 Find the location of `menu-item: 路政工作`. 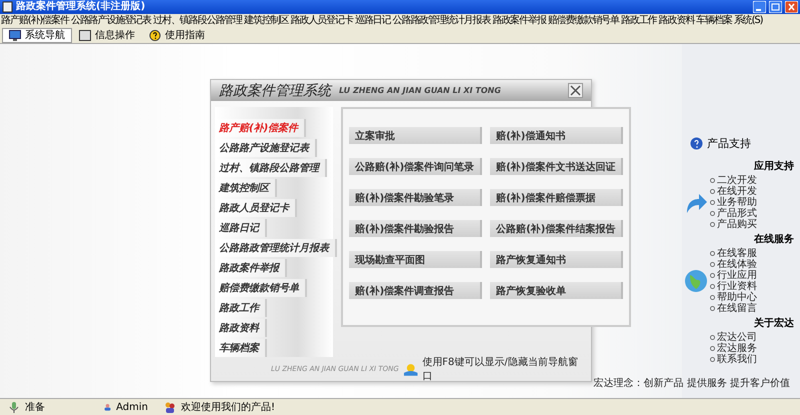

menu-item: 路政工作 is located at coordinates (638, 20).